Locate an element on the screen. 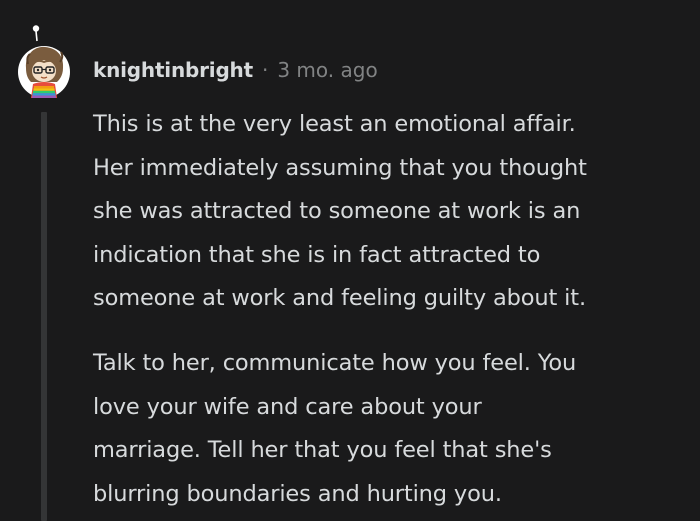  user-avatar-icon is located at coordinates (44, 62).